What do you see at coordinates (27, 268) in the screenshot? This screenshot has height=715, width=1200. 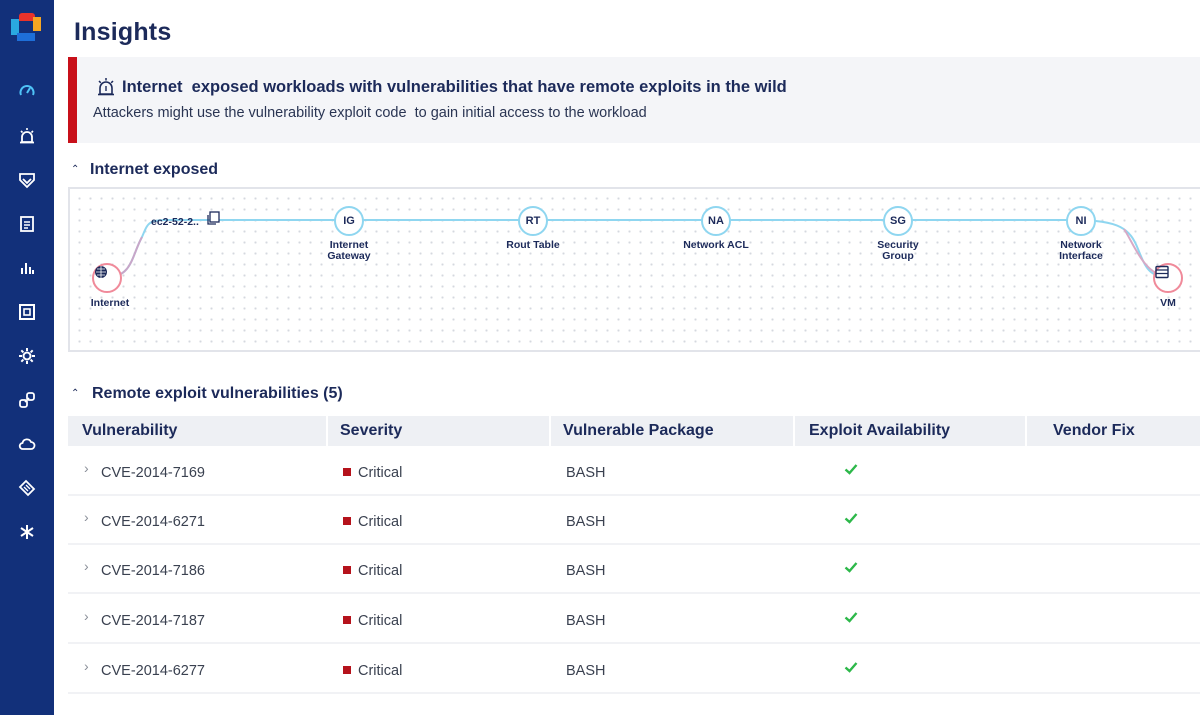 I see `bar-chart-icon` at bounding box center [27, 268].